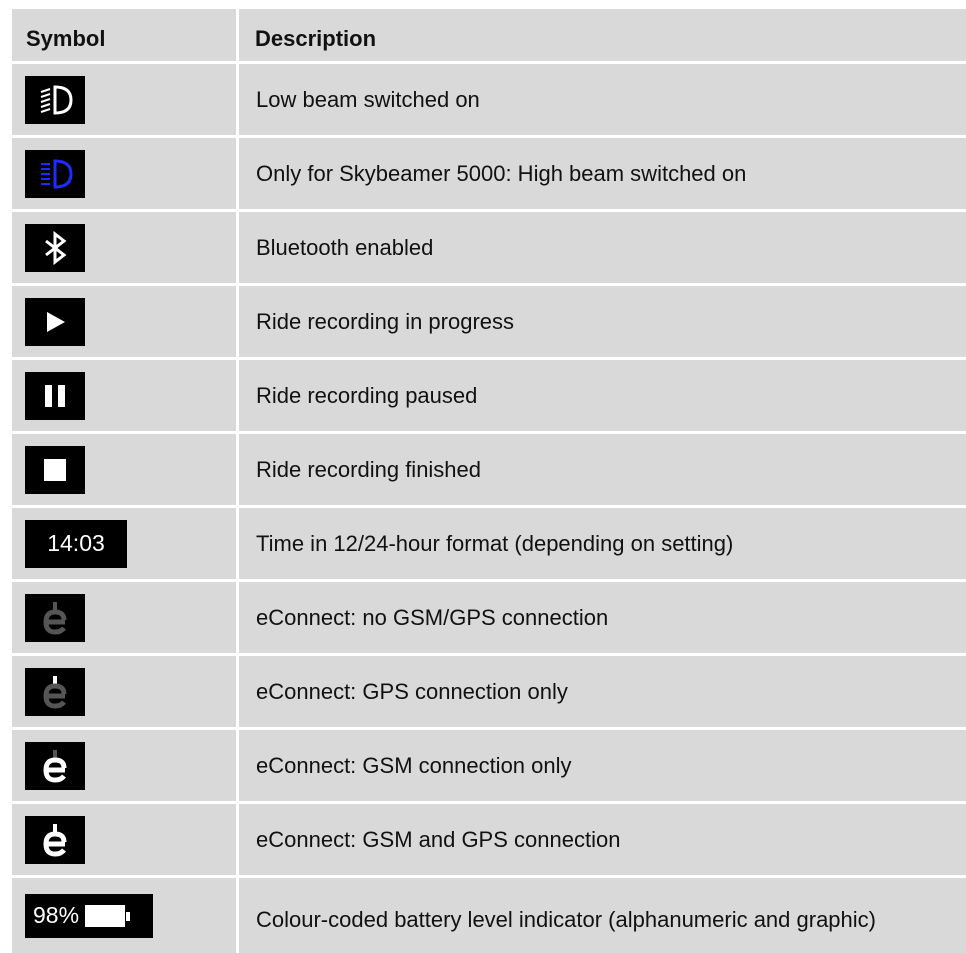  Describe the element at coordinates (55, 691) in the screenshot. I see `econnect-gps-icon` at that location.